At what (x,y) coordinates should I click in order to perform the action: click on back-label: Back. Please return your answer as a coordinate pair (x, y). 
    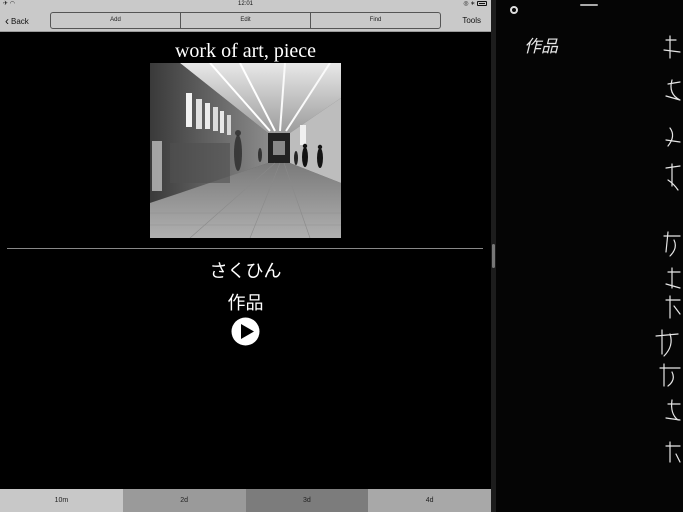
    Looking at the image, I should click on (20, 21).